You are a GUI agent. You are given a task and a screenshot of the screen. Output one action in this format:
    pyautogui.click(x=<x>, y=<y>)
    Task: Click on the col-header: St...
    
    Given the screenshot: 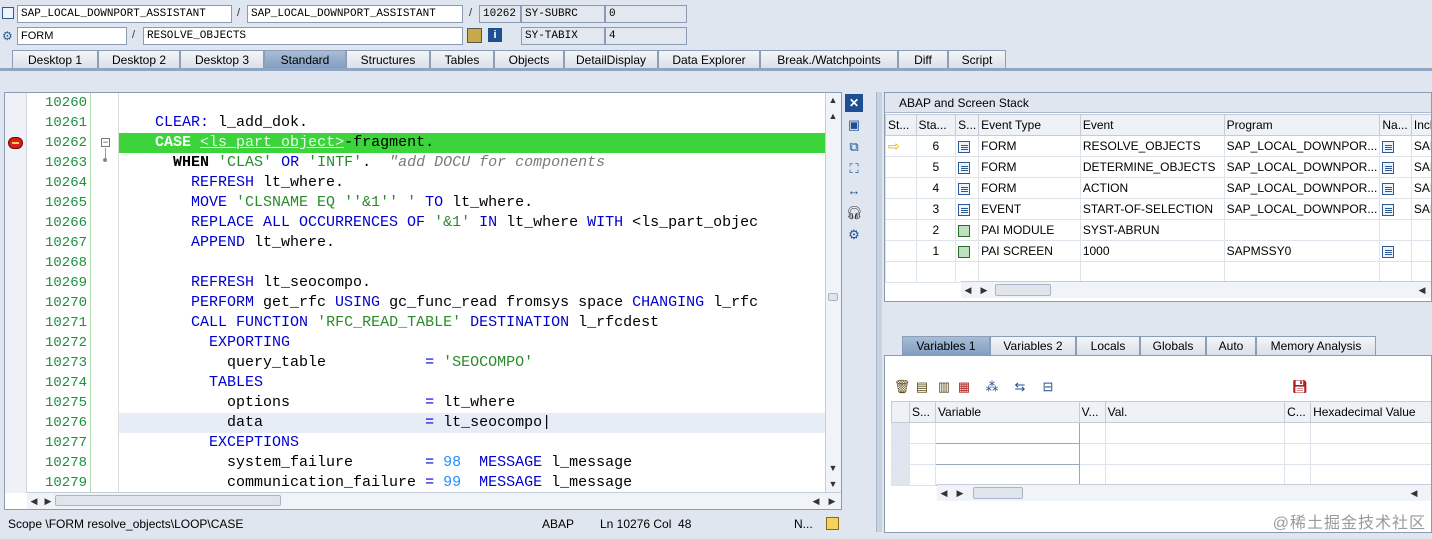 What is the action you would take?
    pyautogui.click(x=901, y=125)
    